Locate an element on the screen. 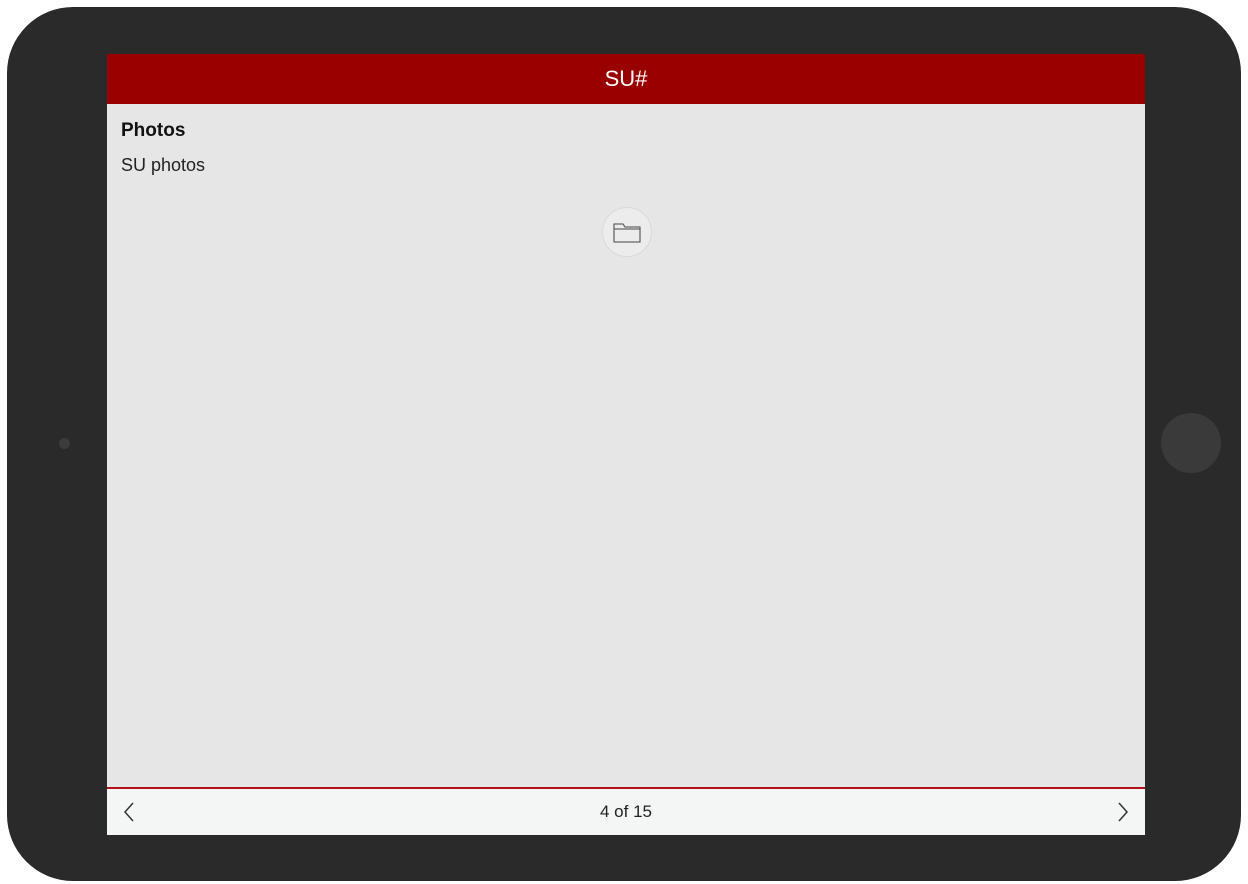  camera-dot is located at coordinates (64, 443).